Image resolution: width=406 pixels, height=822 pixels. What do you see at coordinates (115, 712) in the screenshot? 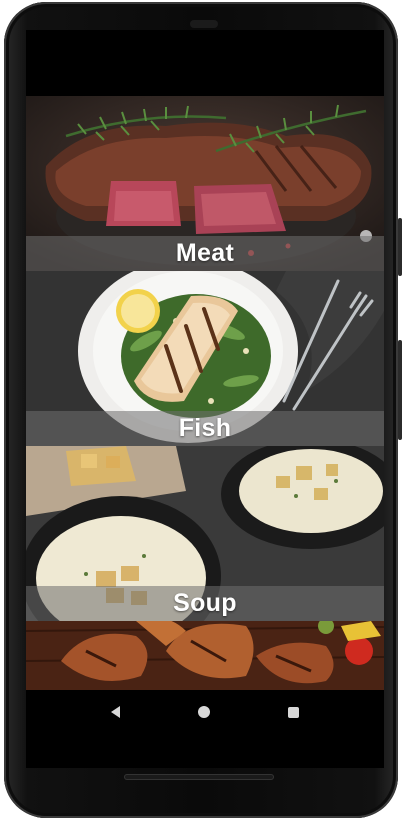
I see `back-triangle-icon` at bounding box center [115, 712].